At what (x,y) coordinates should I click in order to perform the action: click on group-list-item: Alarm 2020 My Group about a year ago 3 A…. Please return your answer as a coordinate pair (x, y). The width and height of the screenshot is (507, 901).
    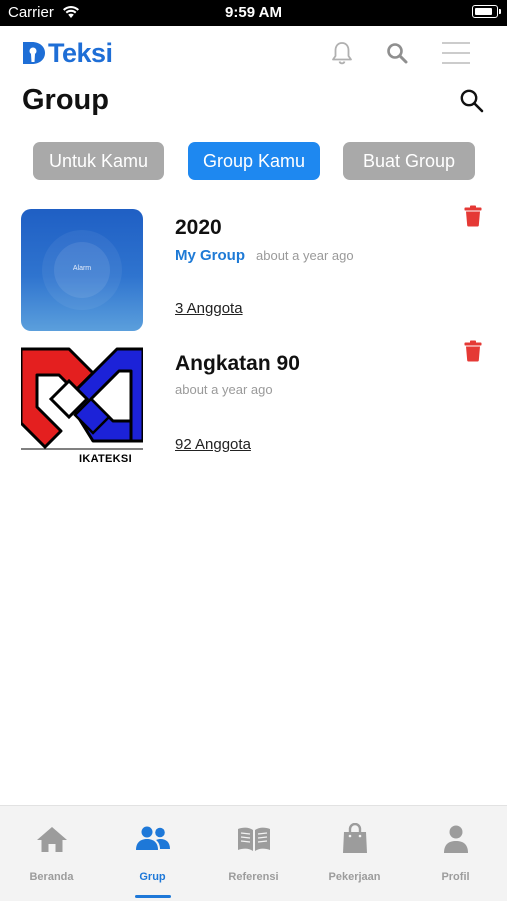
    Looking at the image, I should click on (253, 268).